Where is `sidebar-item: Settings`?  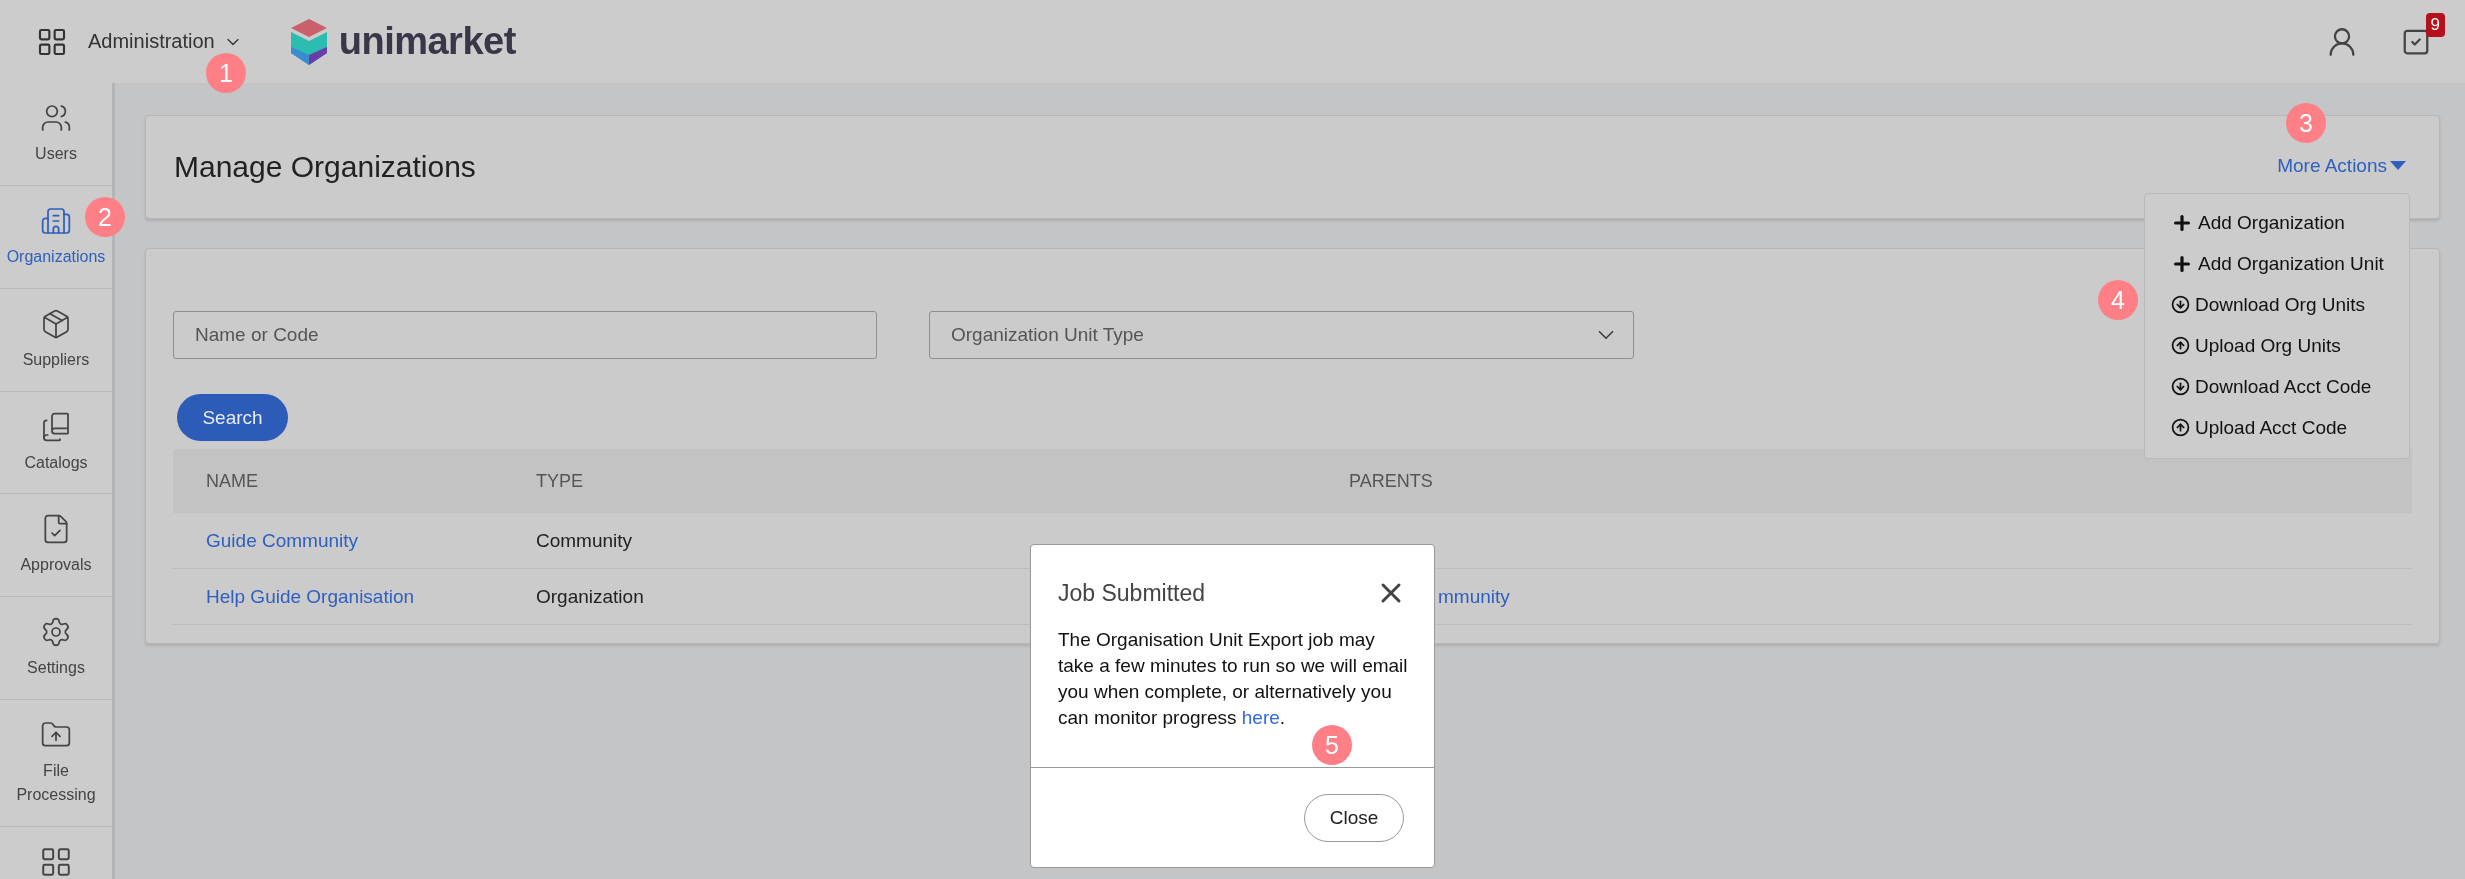
sidebar-item: Settings is located at coordinates (56, 649).